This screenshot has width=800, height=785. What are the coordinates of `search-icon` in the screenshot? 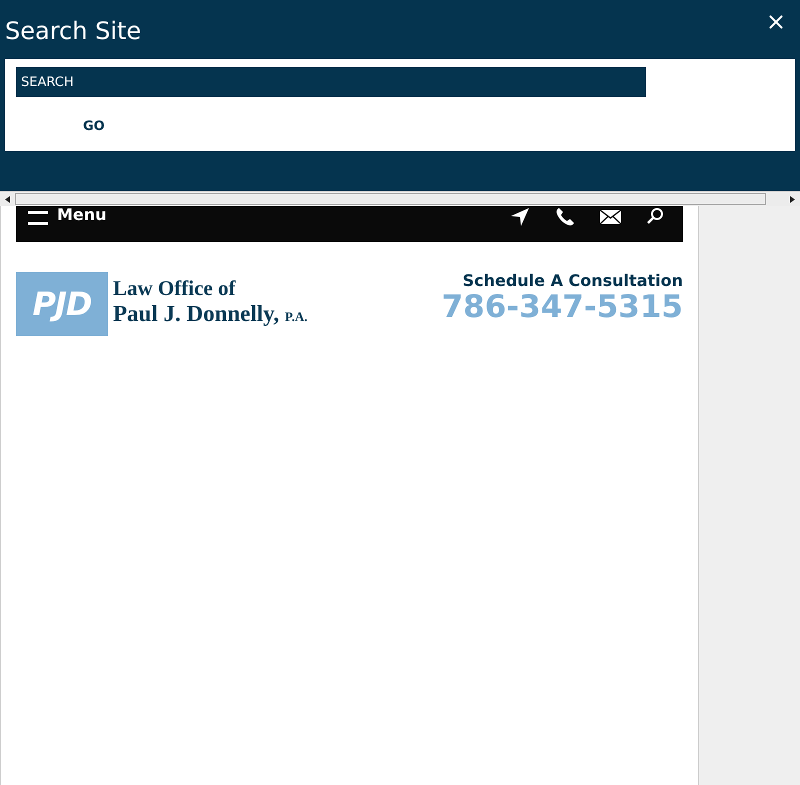 It's located at (655, 216).